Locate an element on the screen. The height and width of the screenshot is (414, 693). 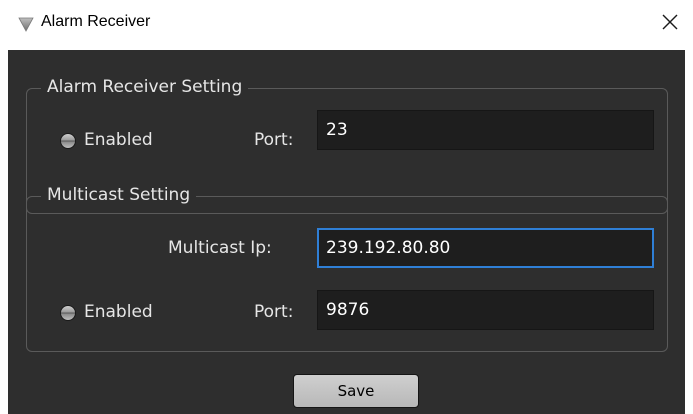
multicast-ip-input is located at coordinates (485, 248).